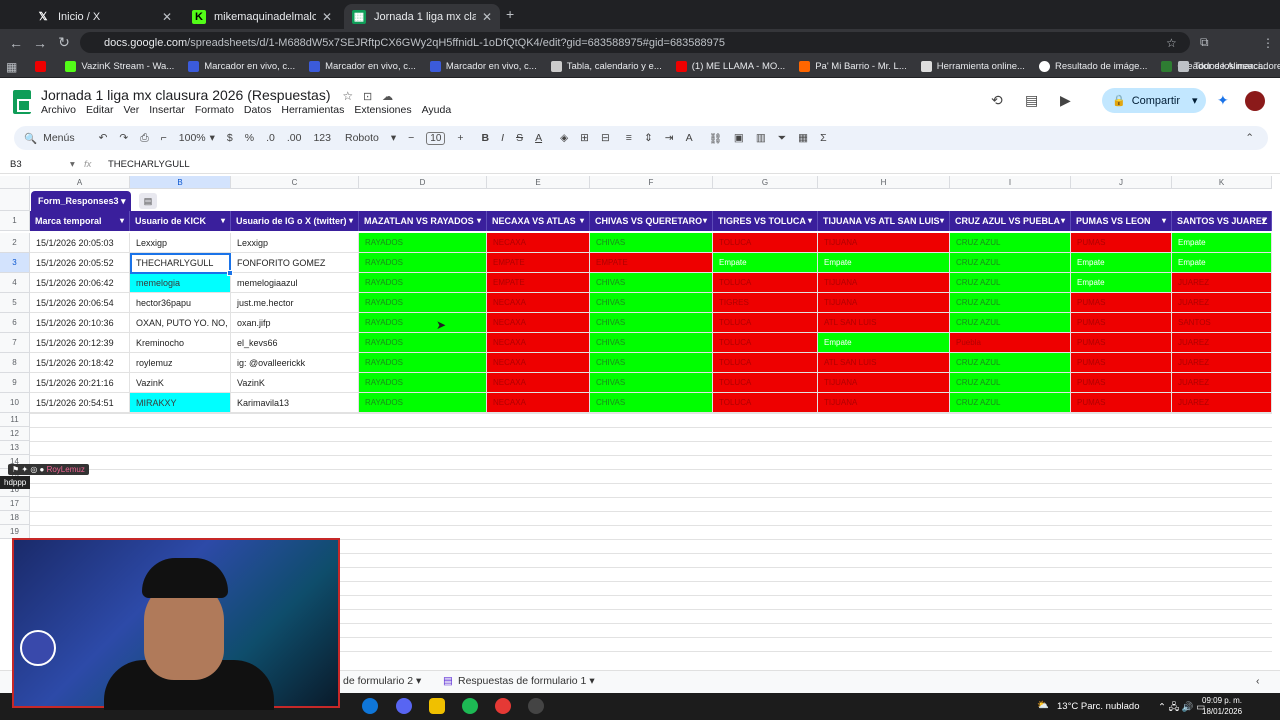 The height and width of the screenshot is (720, 1280). What do you see at coordinates (526, 681) in the screenshot?
I see `sheet-tab-form-1: Respuestas de formulario 1 ▾` at bounding box center [526, 681].